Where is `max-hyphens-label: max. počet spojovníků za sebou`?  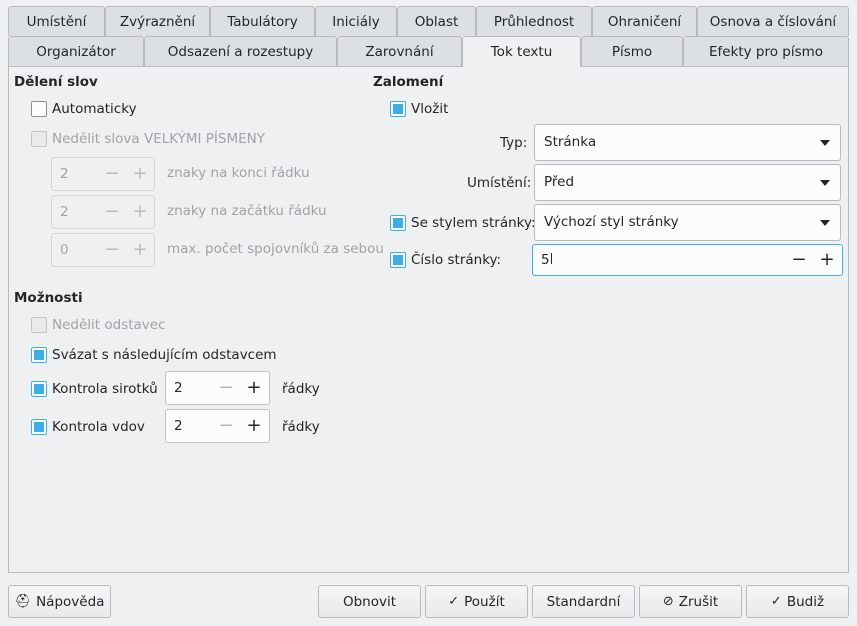 max-hyphens-label: max. počet spojovníků za sebou is located at coordinates (275, 249).